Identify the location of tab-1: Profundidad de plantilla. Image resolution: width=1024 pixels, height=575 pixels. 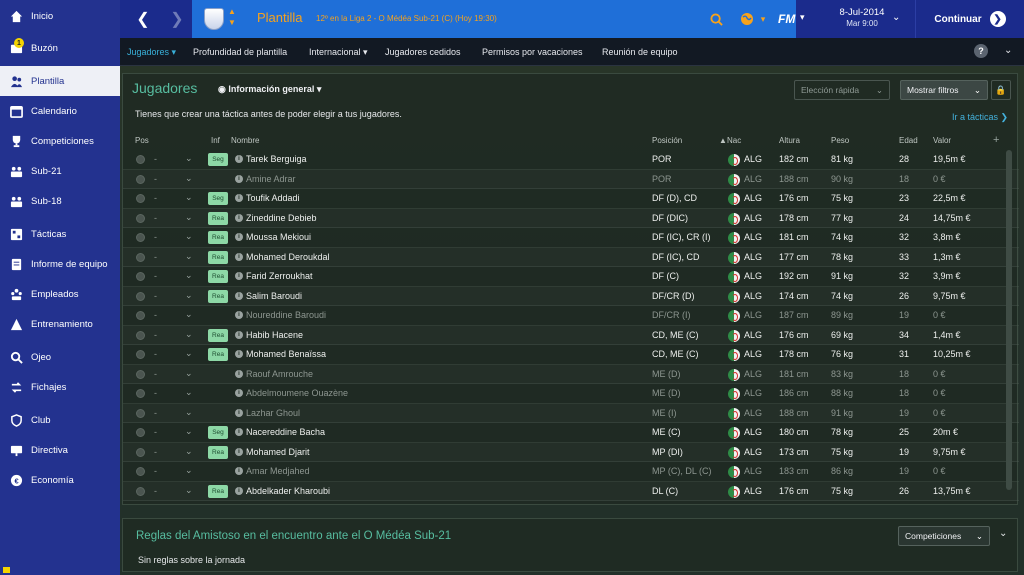
(240, 52).